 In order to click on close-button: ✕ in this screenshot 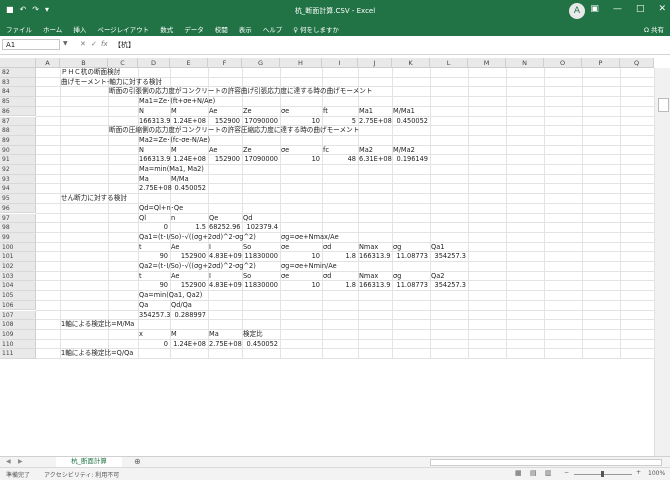, I will do `click(662, 9)`.